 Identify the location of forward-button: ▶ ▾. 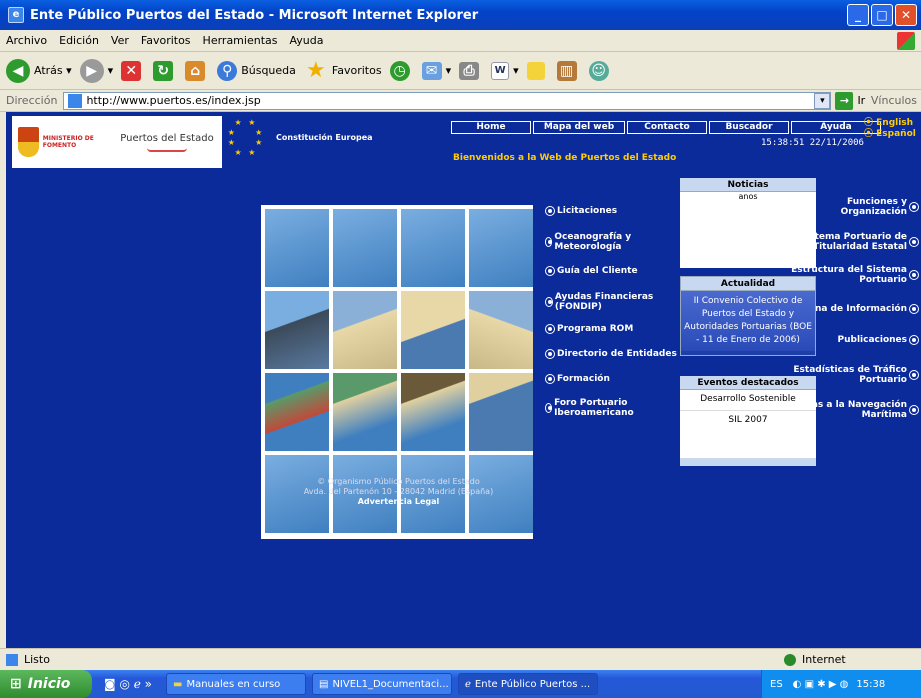
(96, 70).